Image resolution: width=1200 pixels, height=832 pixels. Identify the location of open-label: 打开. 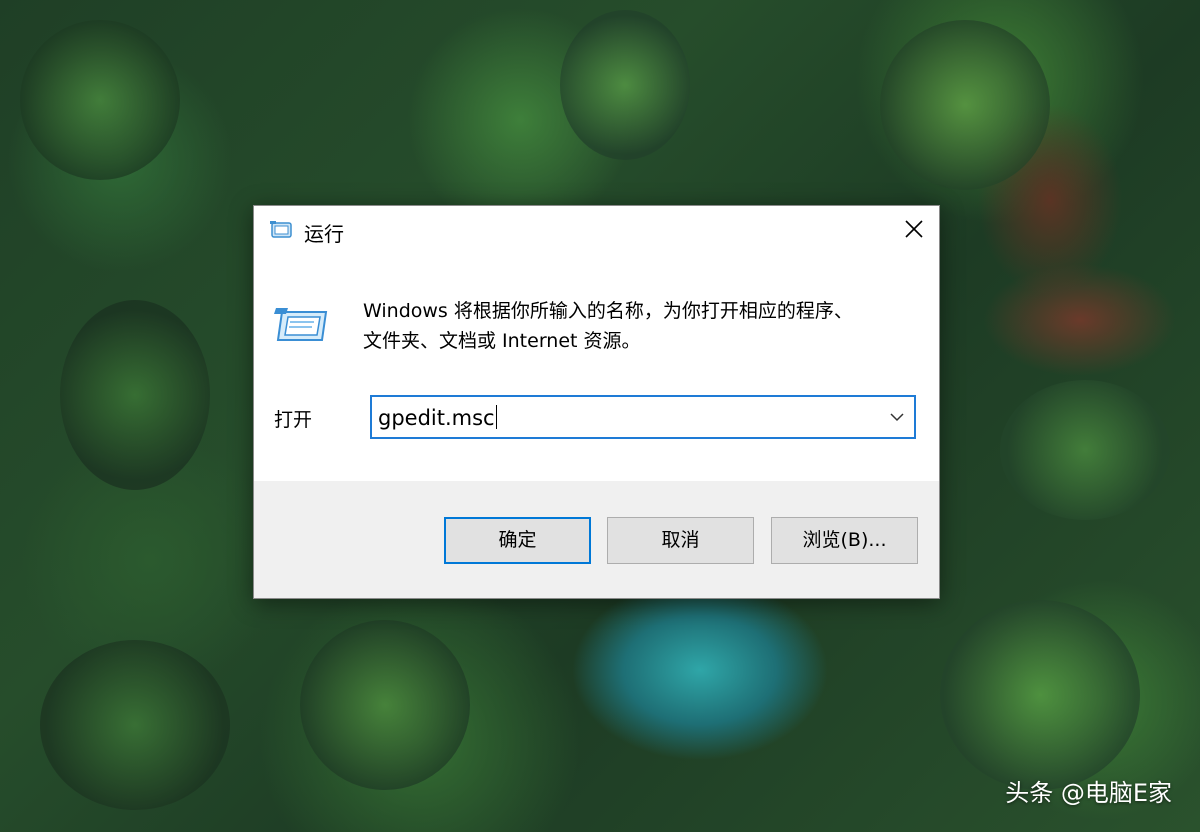
(293, 420).